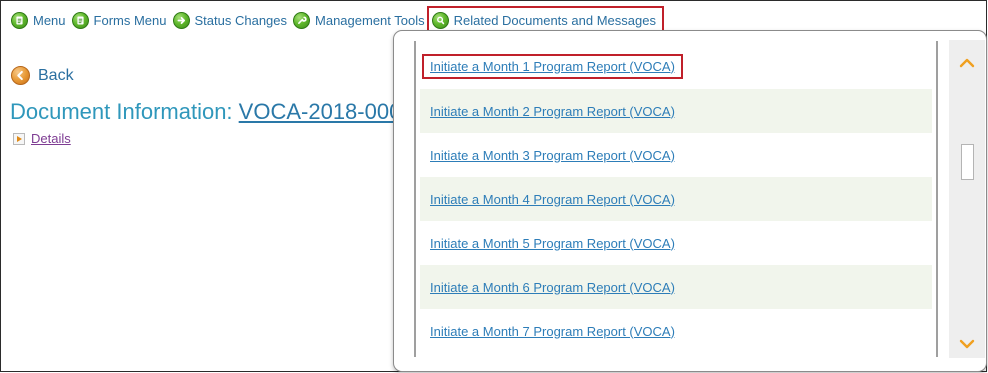 This screenshot has height=373, width=988. I want to click on nav-menu-label: Menu, so click(49, 20).